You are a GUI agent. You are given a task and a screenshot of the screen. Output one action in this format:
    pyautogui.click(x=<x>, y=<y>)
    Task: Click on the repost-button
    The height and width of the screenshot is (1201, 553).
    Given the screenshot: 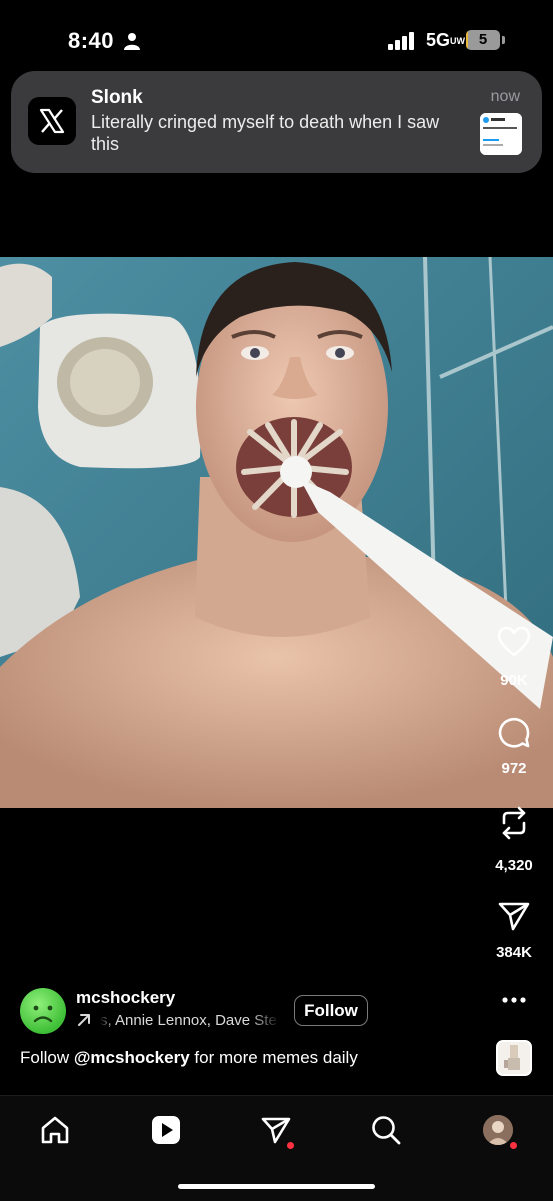 What is the action you would take?
    pyautogui.click(x=514, y=823)
    